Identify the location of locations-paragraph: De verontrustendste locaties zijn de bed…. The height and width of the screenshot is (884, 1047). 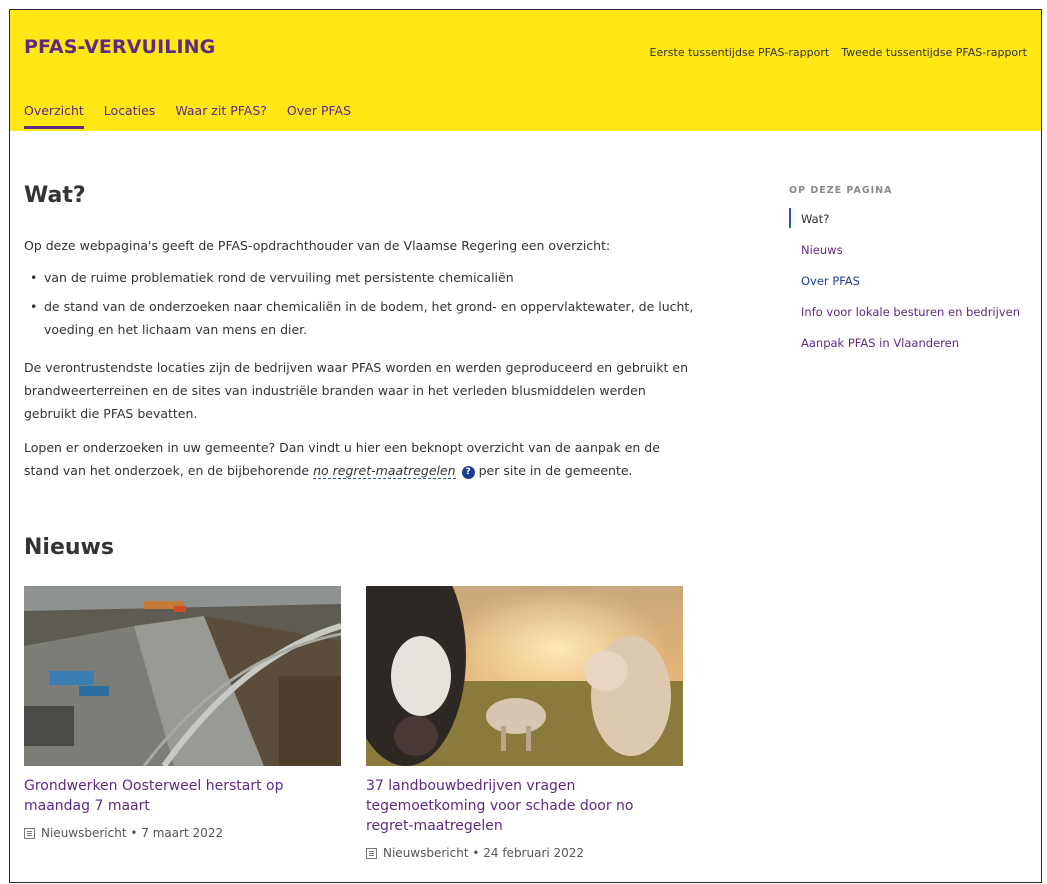
(356, 390).